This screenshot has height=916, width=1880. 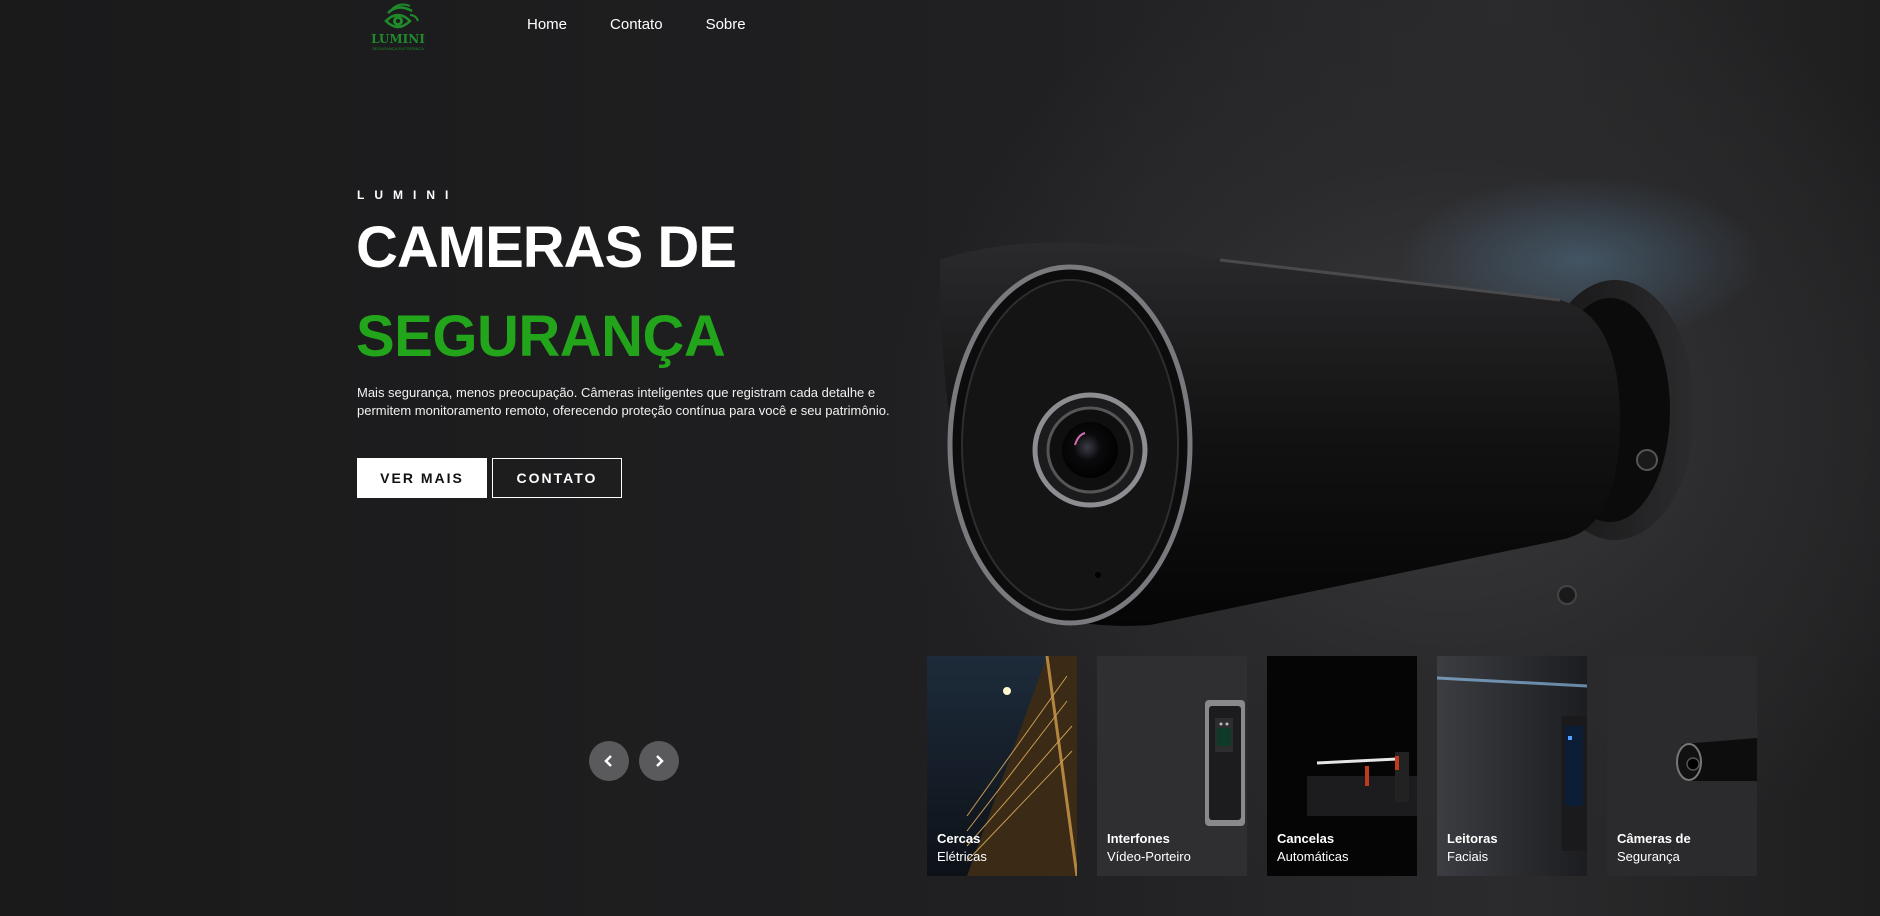 What do you see at coordinates (1512, 766) in the screenshot?
I see `card-leitoras: Leitoras Faciais` at bounding box center [1512, 766].